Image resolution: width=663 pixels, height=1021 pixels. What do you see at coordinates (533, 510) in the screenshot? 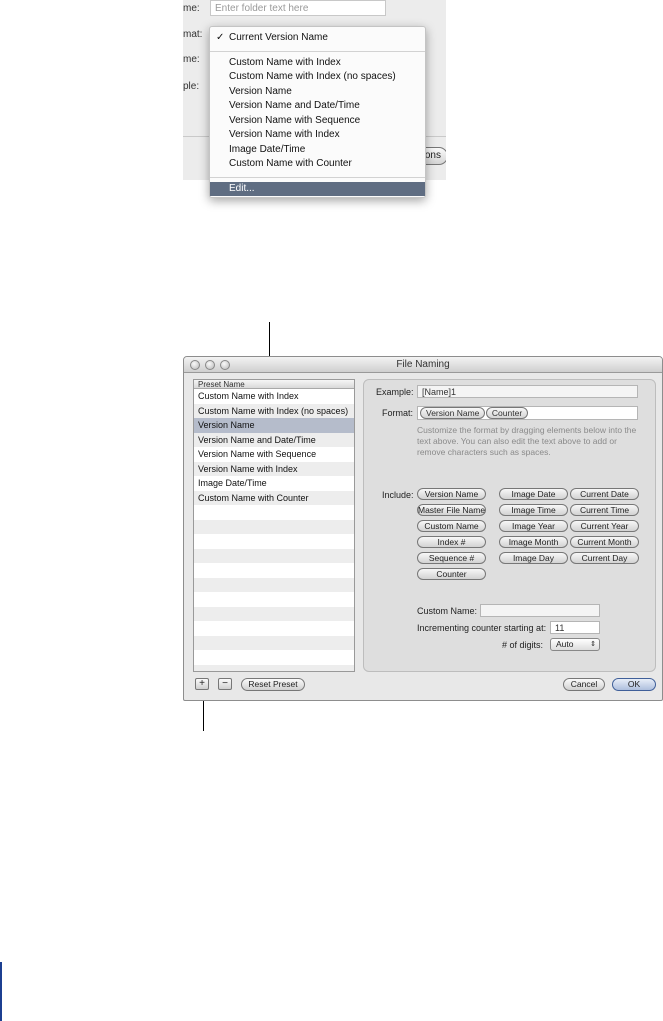
I see `include-token: Image Time` at bounding box center [533, 510].